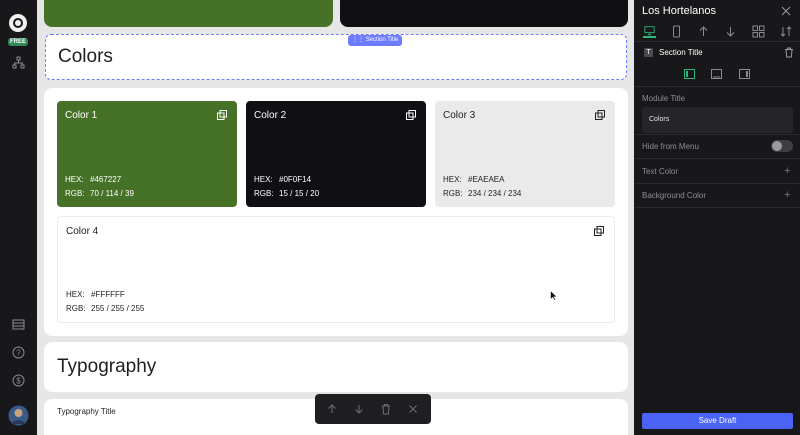 The image size is (800, 435). What do you see at coordinates (359, 409) in the screenshot?
I see `move-down-icon` at bounding box center [359, 409].